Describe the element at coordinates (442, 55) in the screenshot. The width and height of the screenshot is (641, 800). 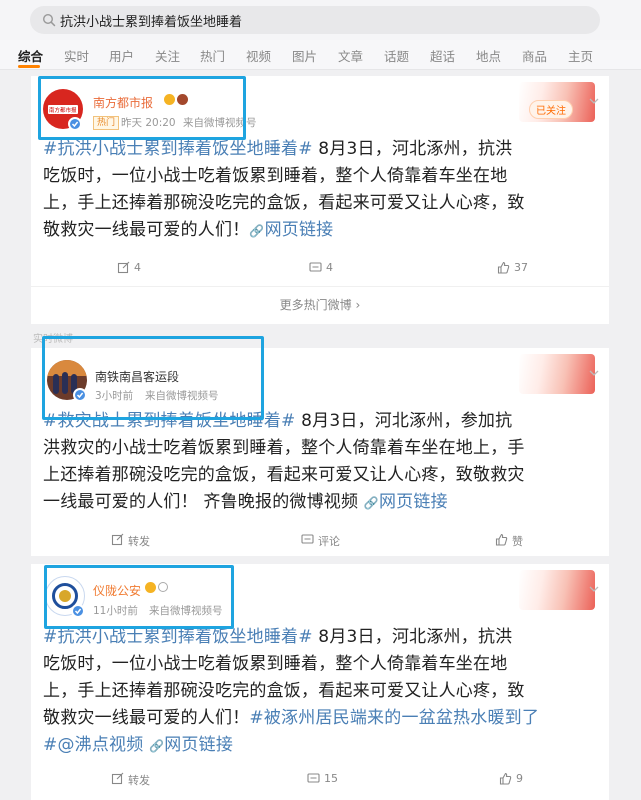
I see `tab-super-topics: 超话` at that location.